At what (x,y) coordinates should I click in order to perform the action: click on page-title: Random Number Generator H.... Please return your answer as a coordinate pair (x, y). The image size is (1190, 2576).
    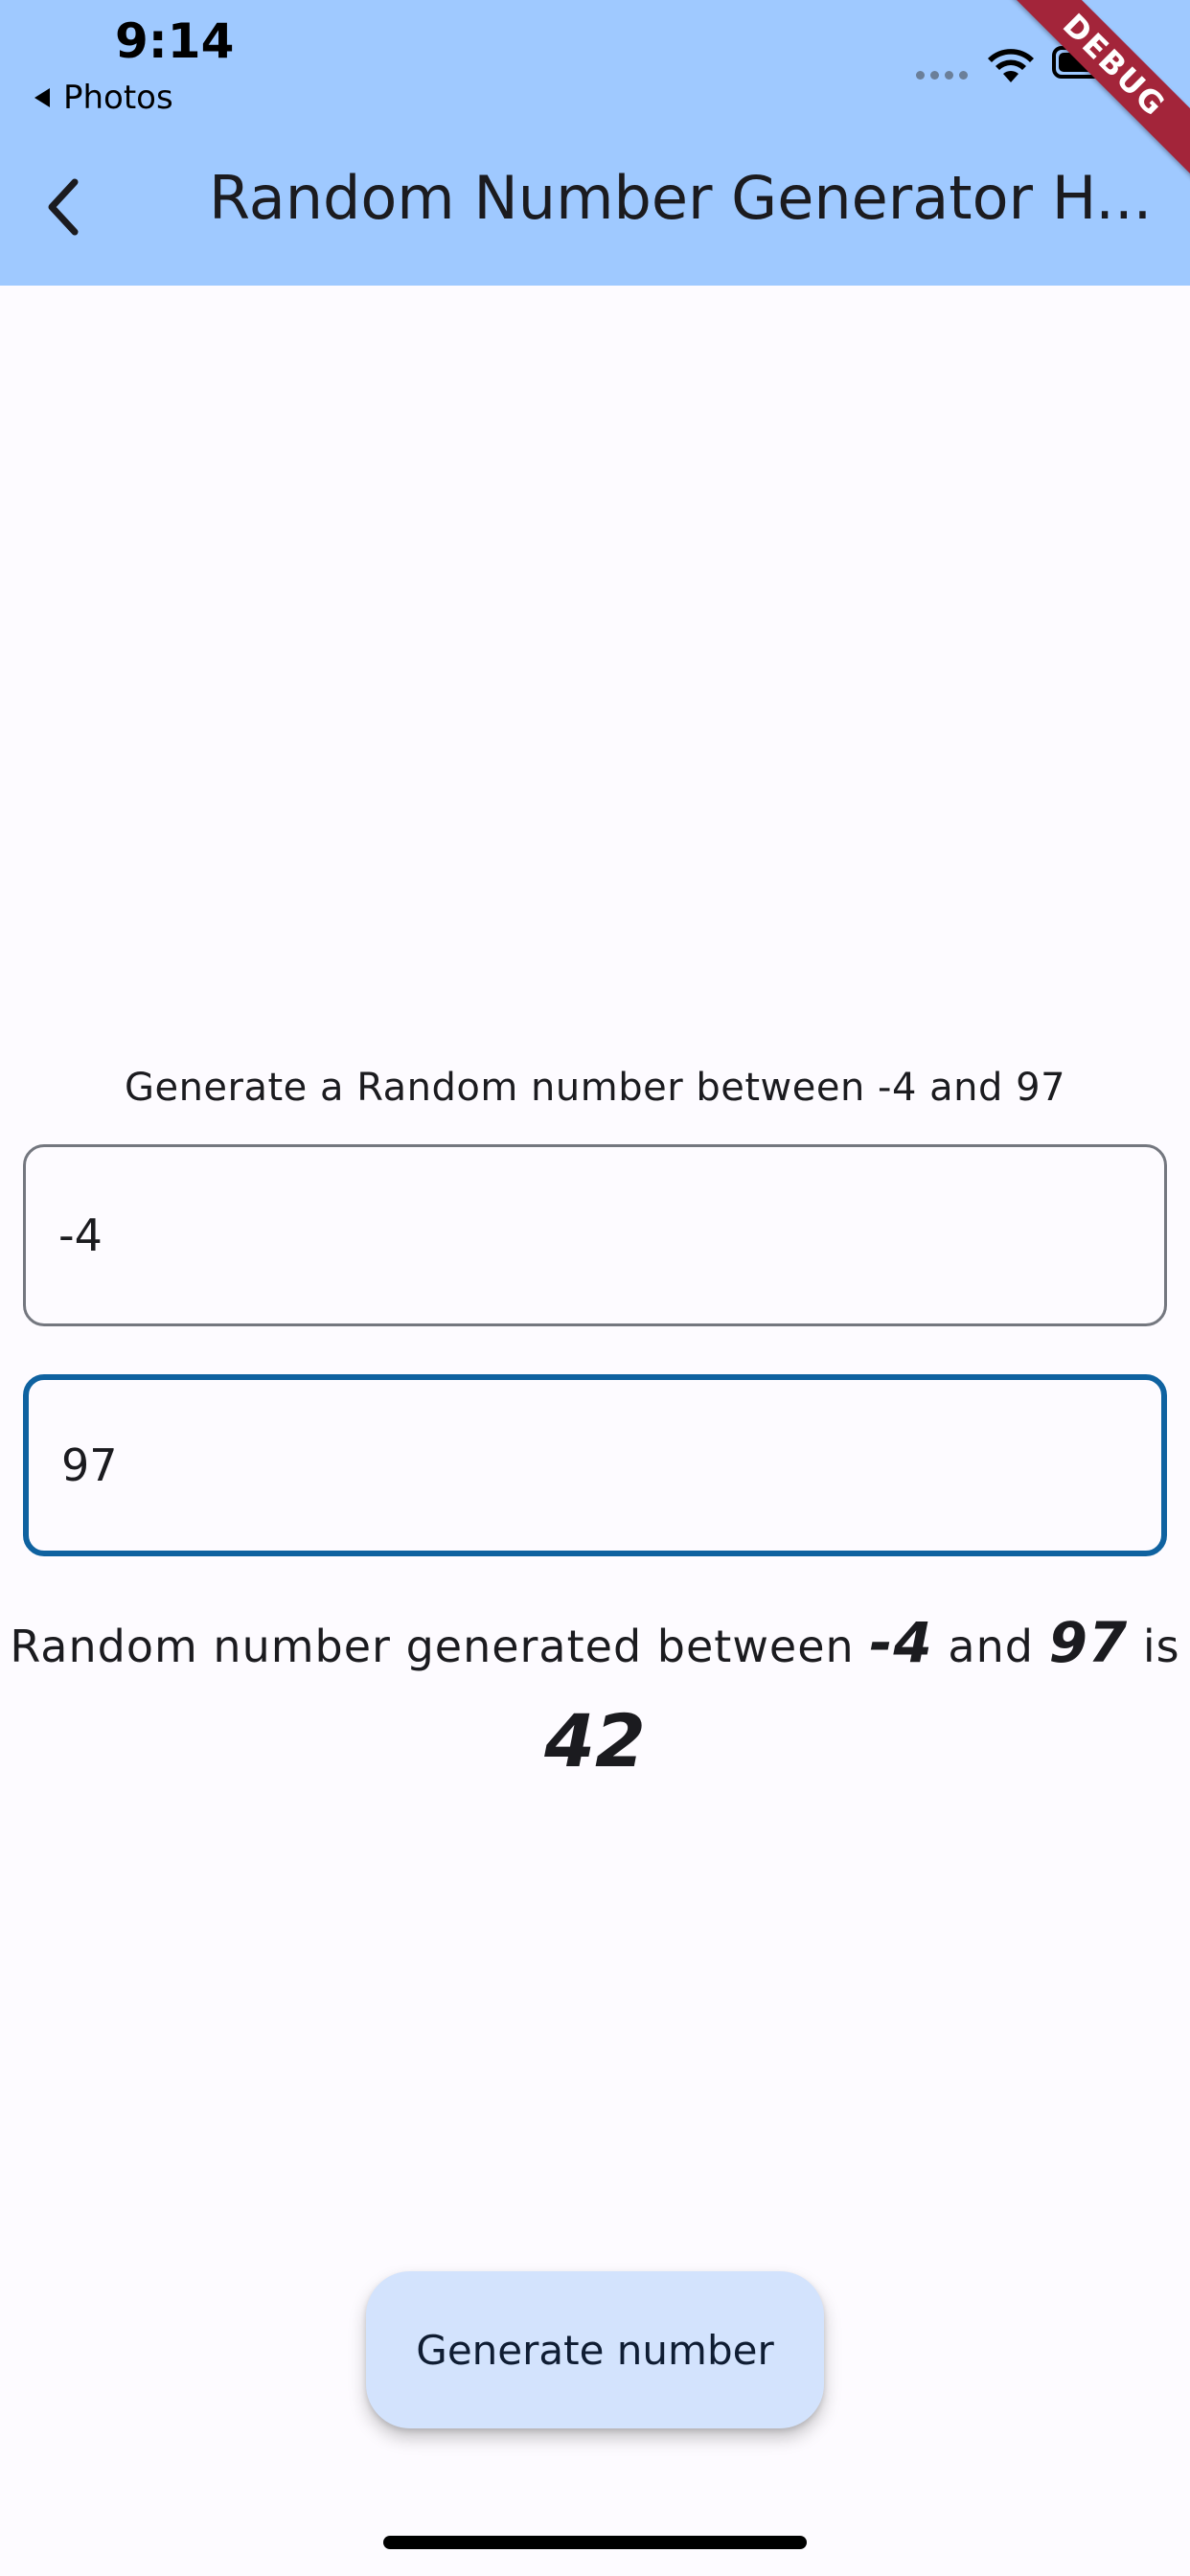
    Looking at the image, I should click on (681, 198).